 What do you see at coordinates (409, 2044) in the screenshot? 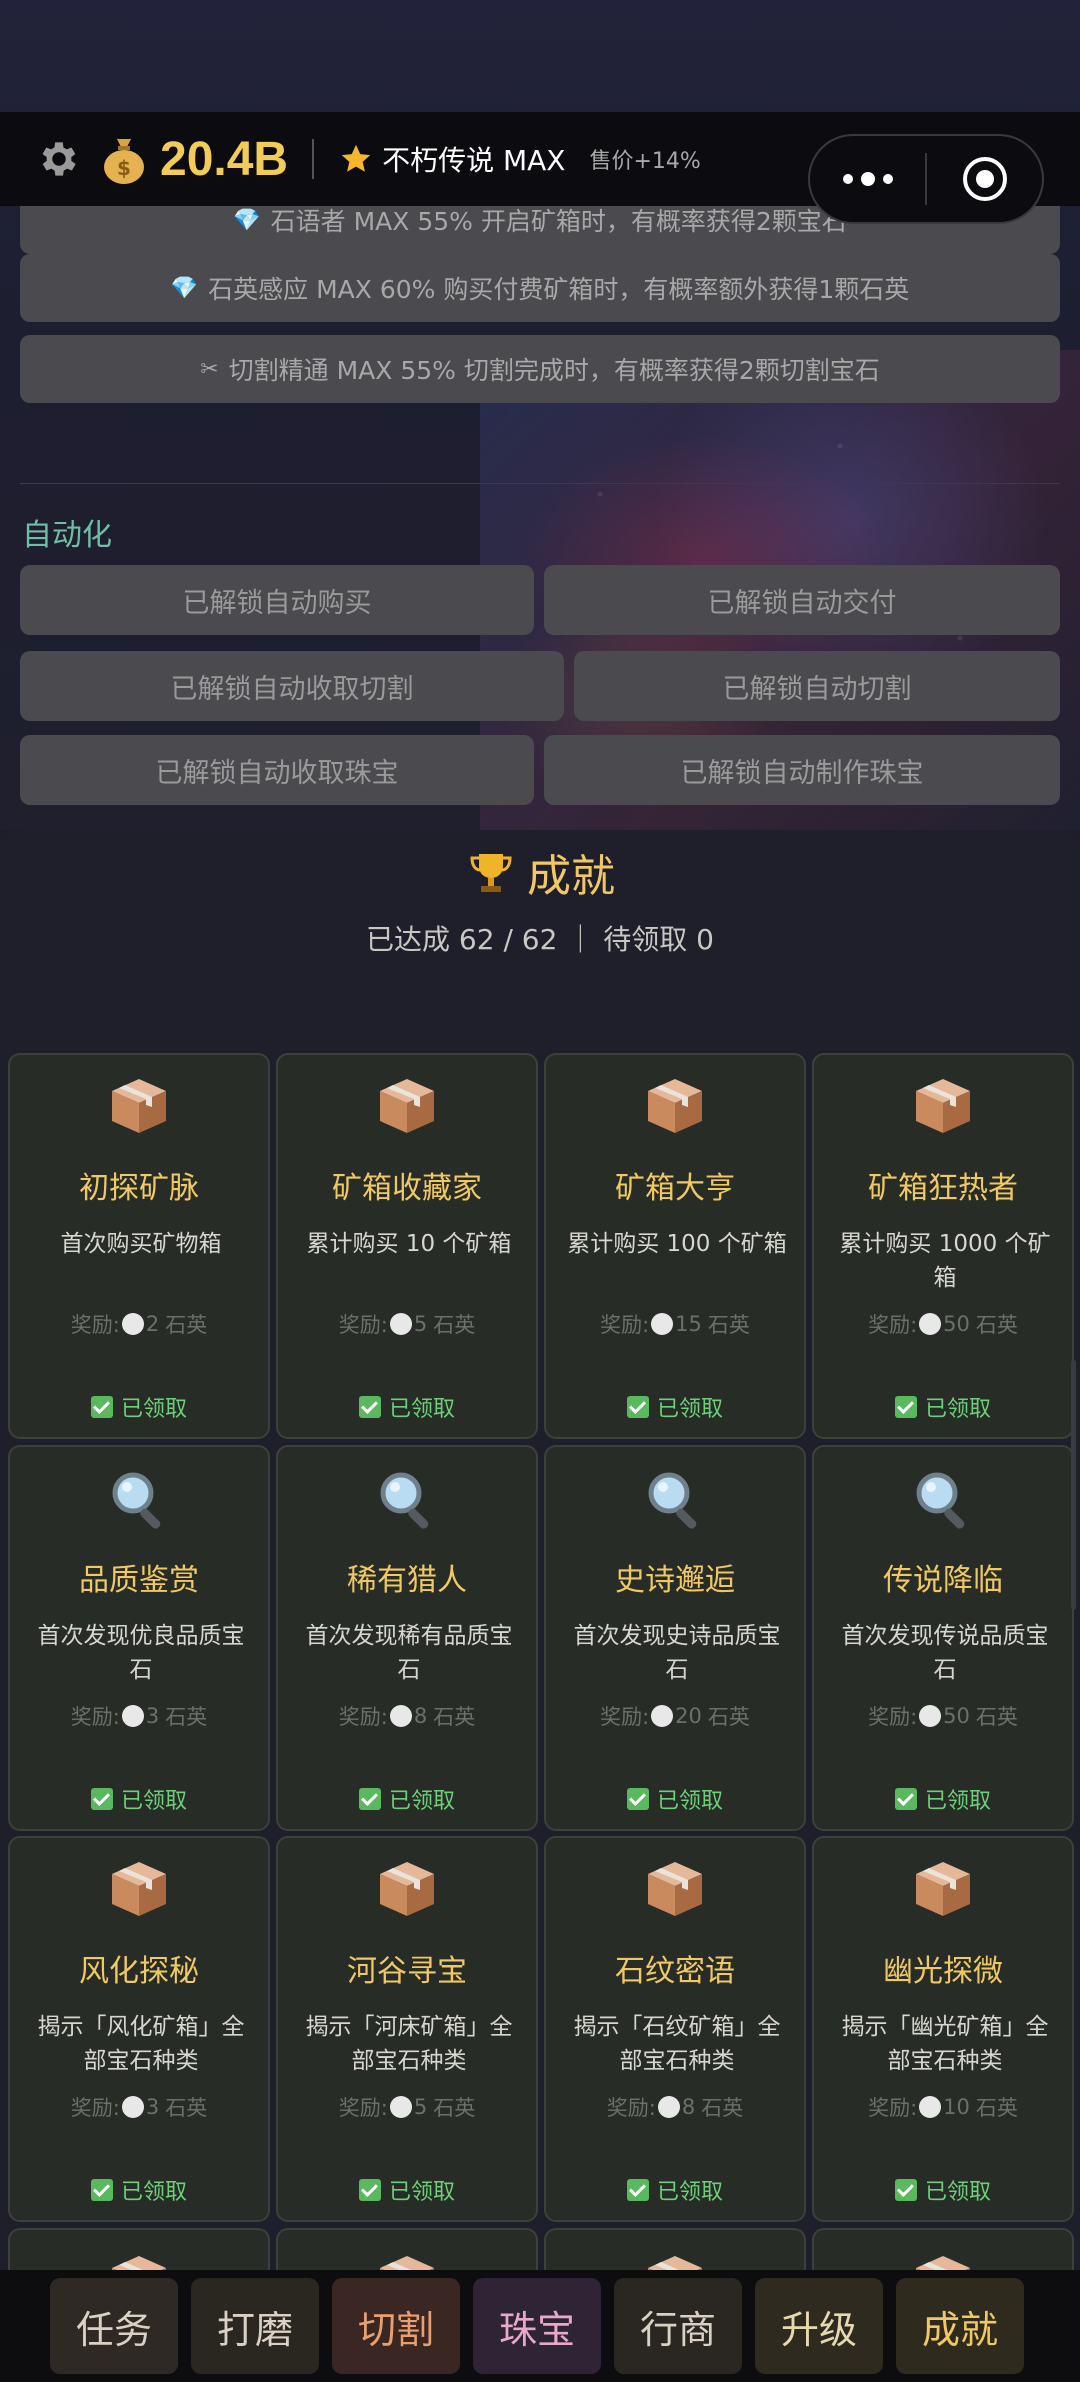
I see `achievement-desc: 揭示「河床矿箱」全部宝石种类` at bounding box center [409, 2044].